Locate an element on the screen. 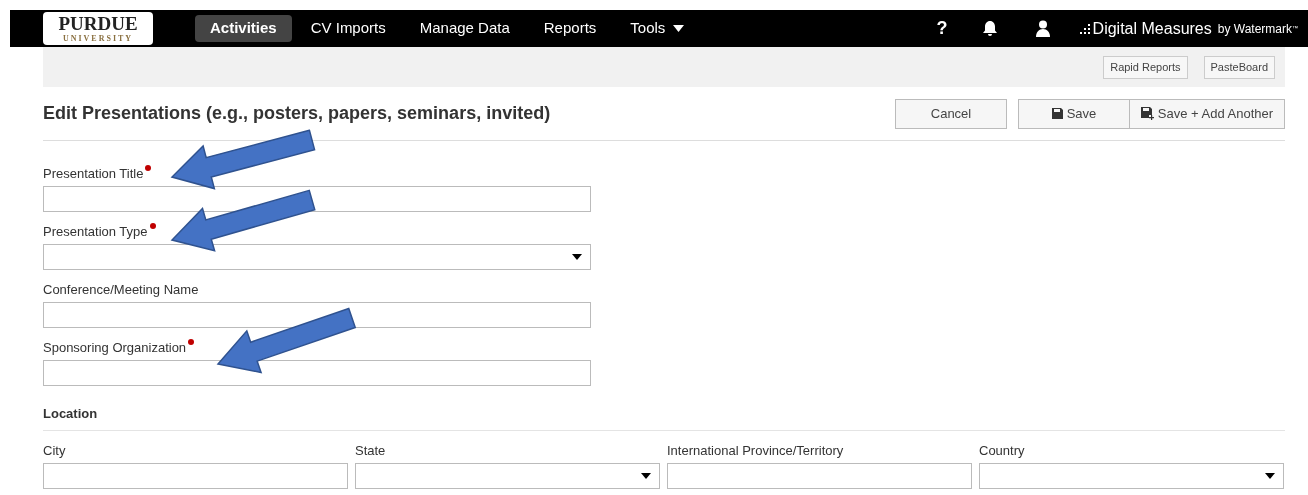  save-add-button: Save + Add Another is located at coordinates (1207, 113).